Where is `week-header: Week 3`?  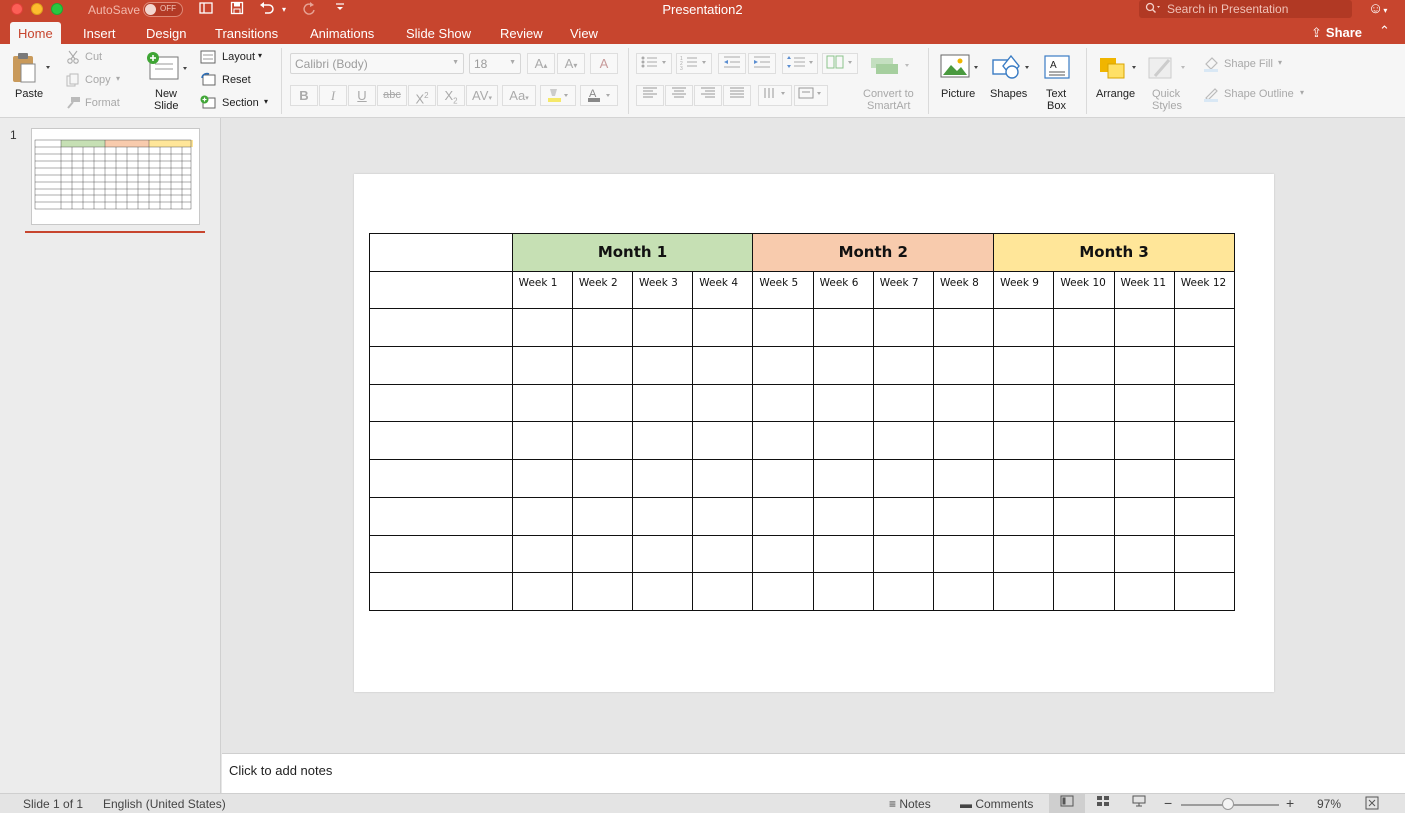 week-header: Week 3 is located at coordinates (663, 290).